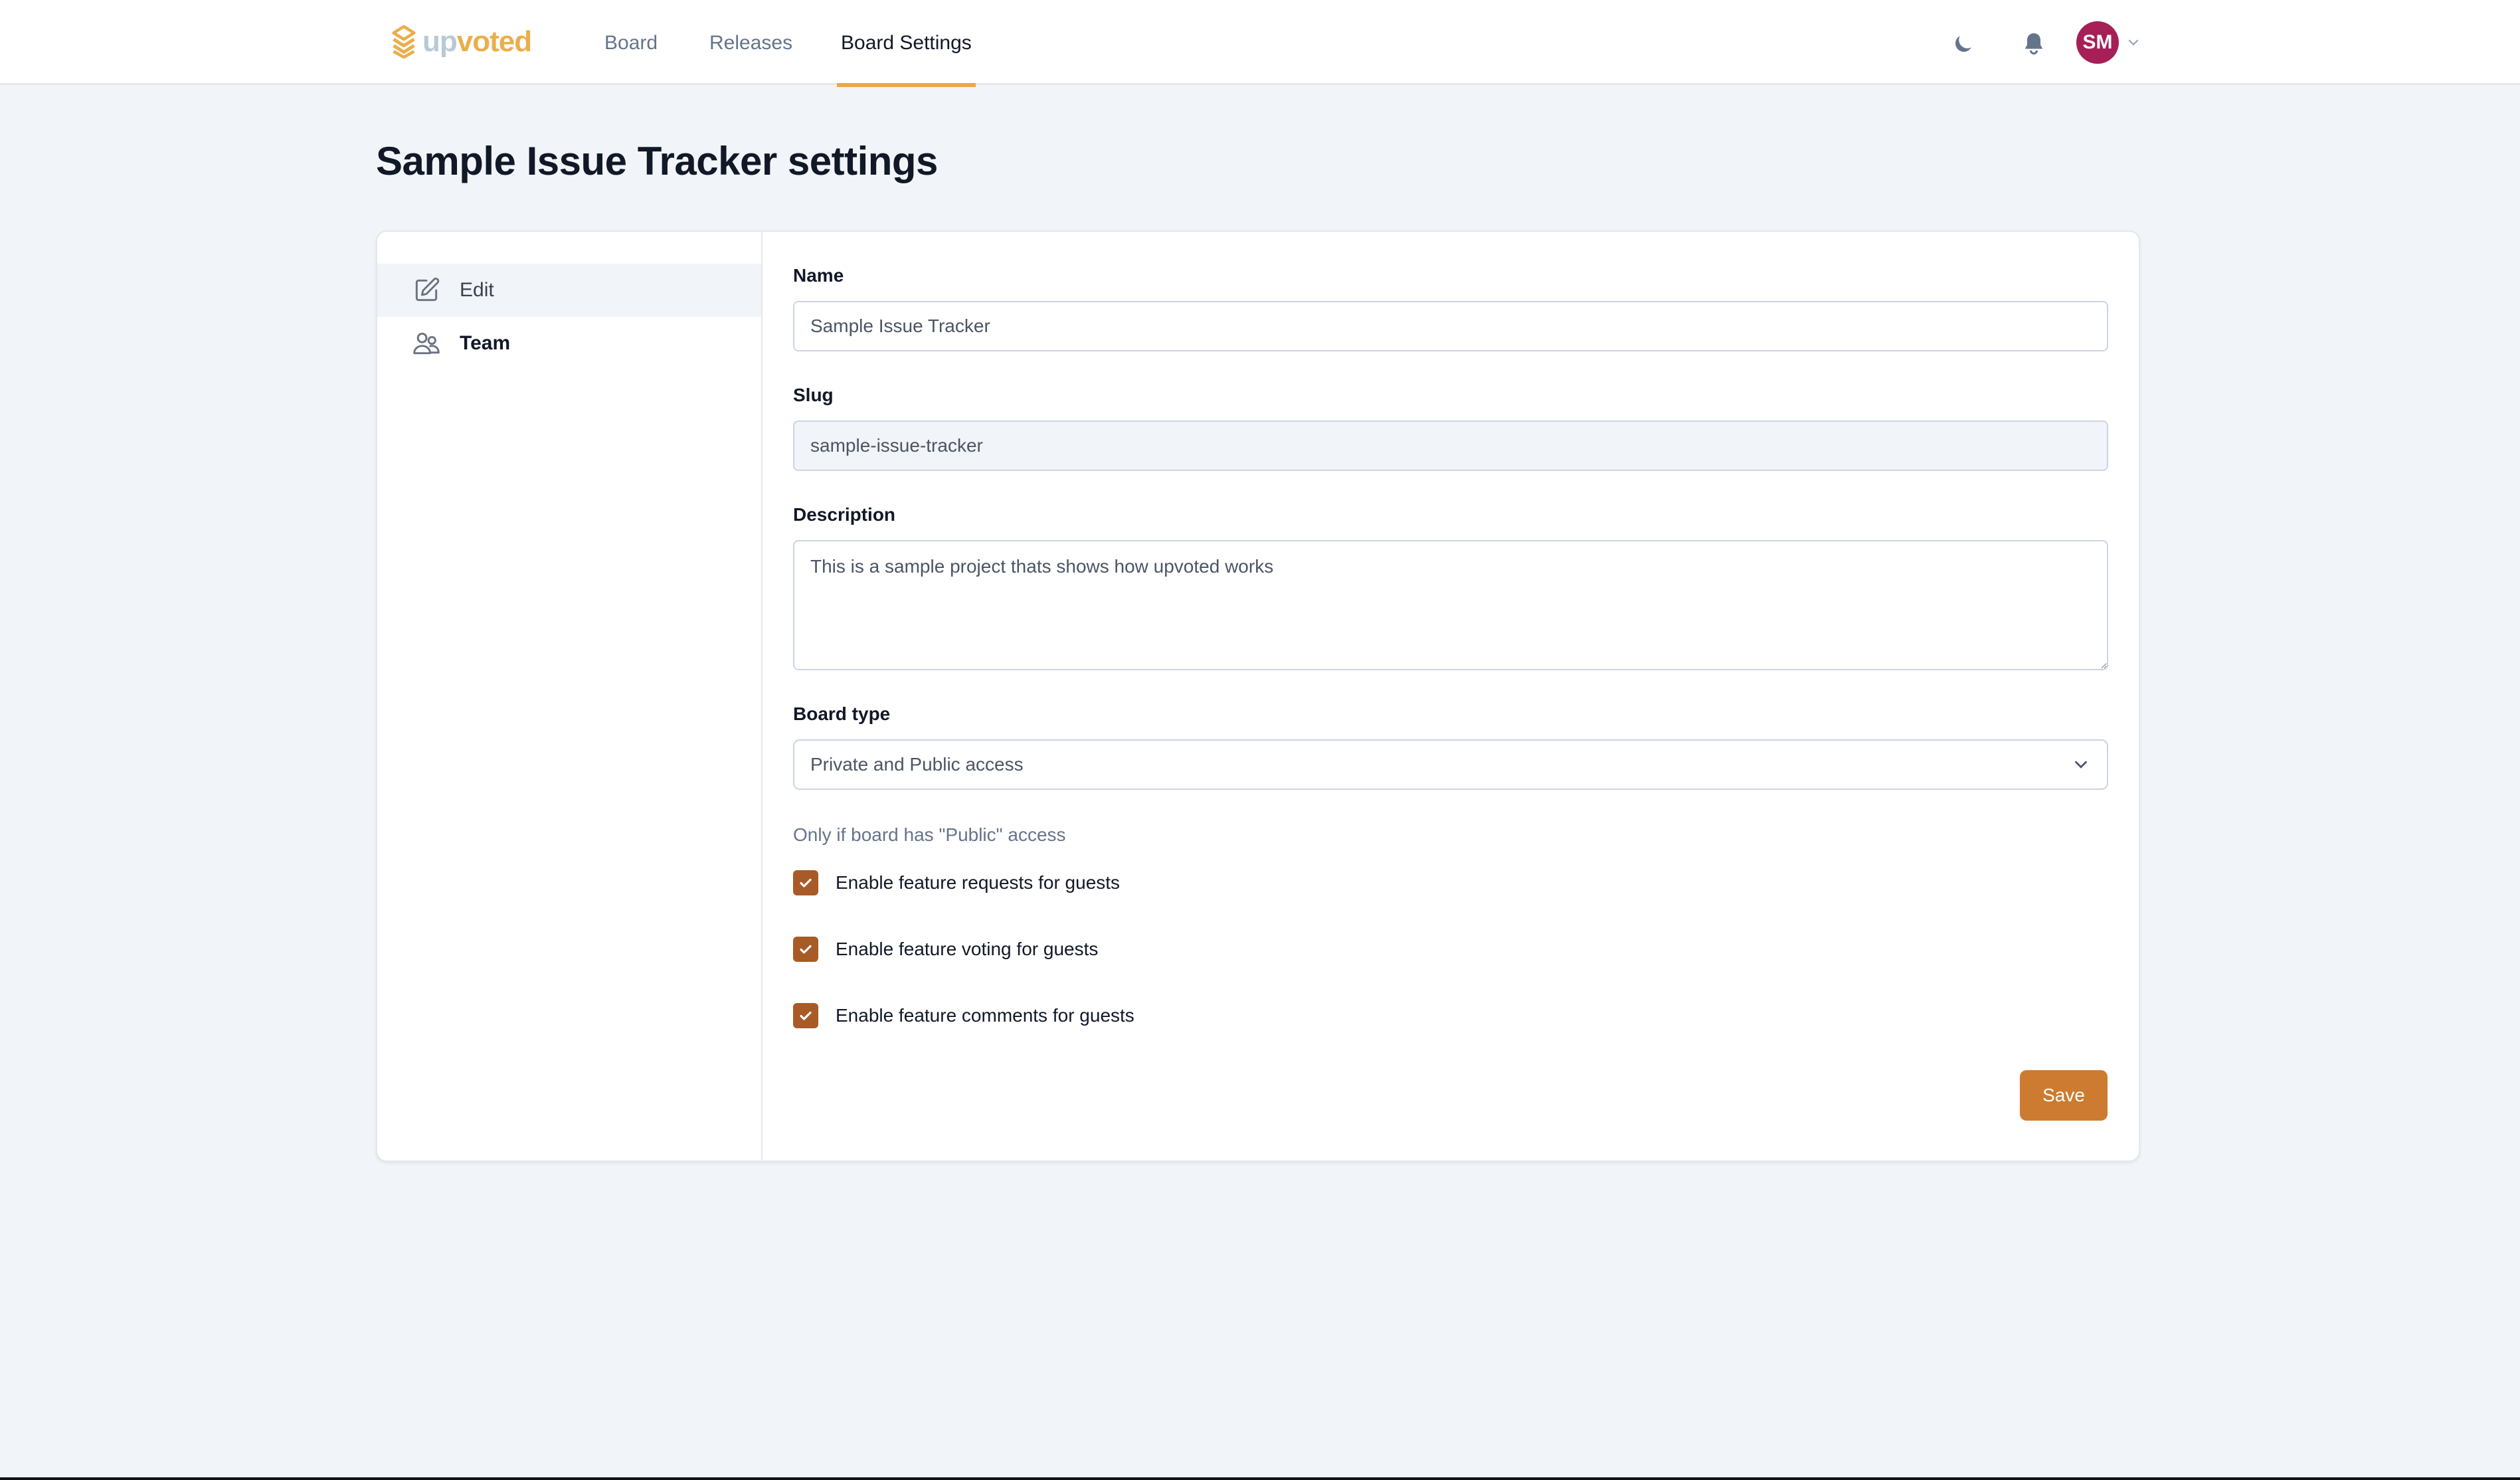  I want to click on logo: upvoted, so click(461, 41).